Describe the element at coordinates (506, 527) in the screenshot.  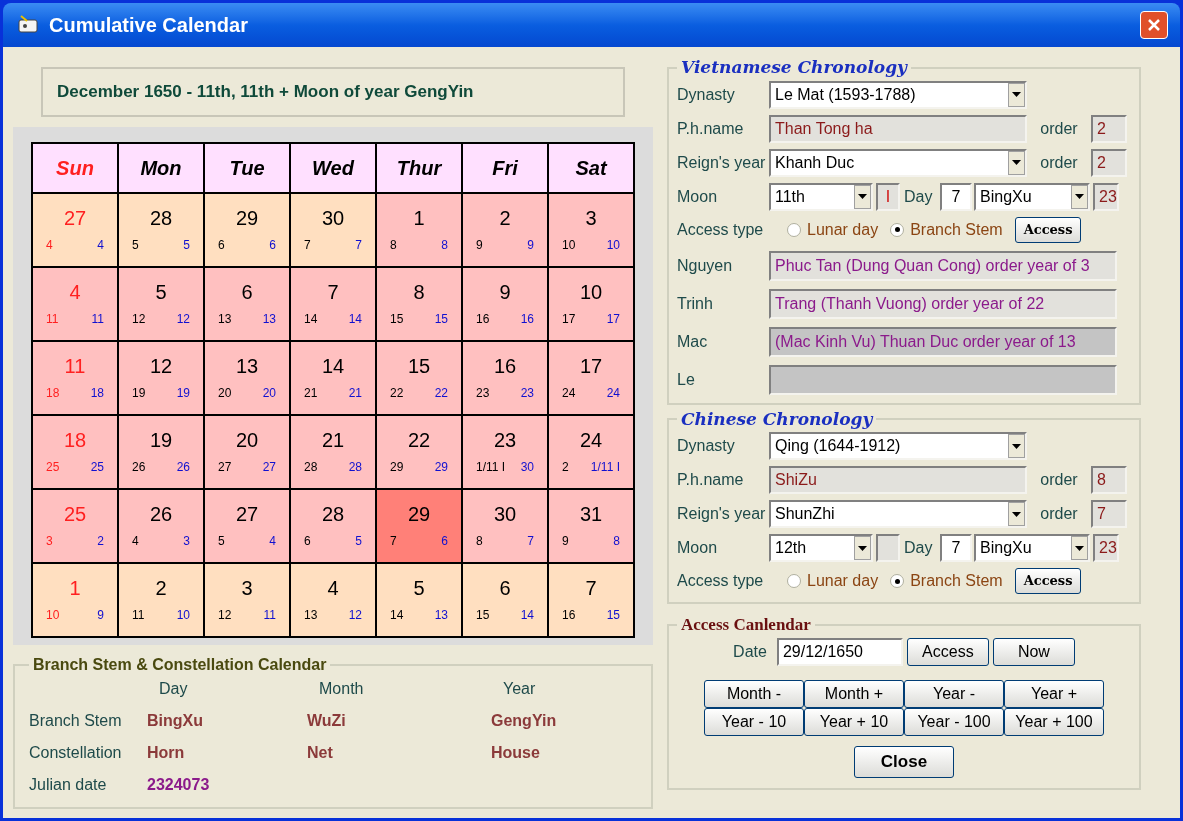
I see `day-cell: 30 8 7` at that location.